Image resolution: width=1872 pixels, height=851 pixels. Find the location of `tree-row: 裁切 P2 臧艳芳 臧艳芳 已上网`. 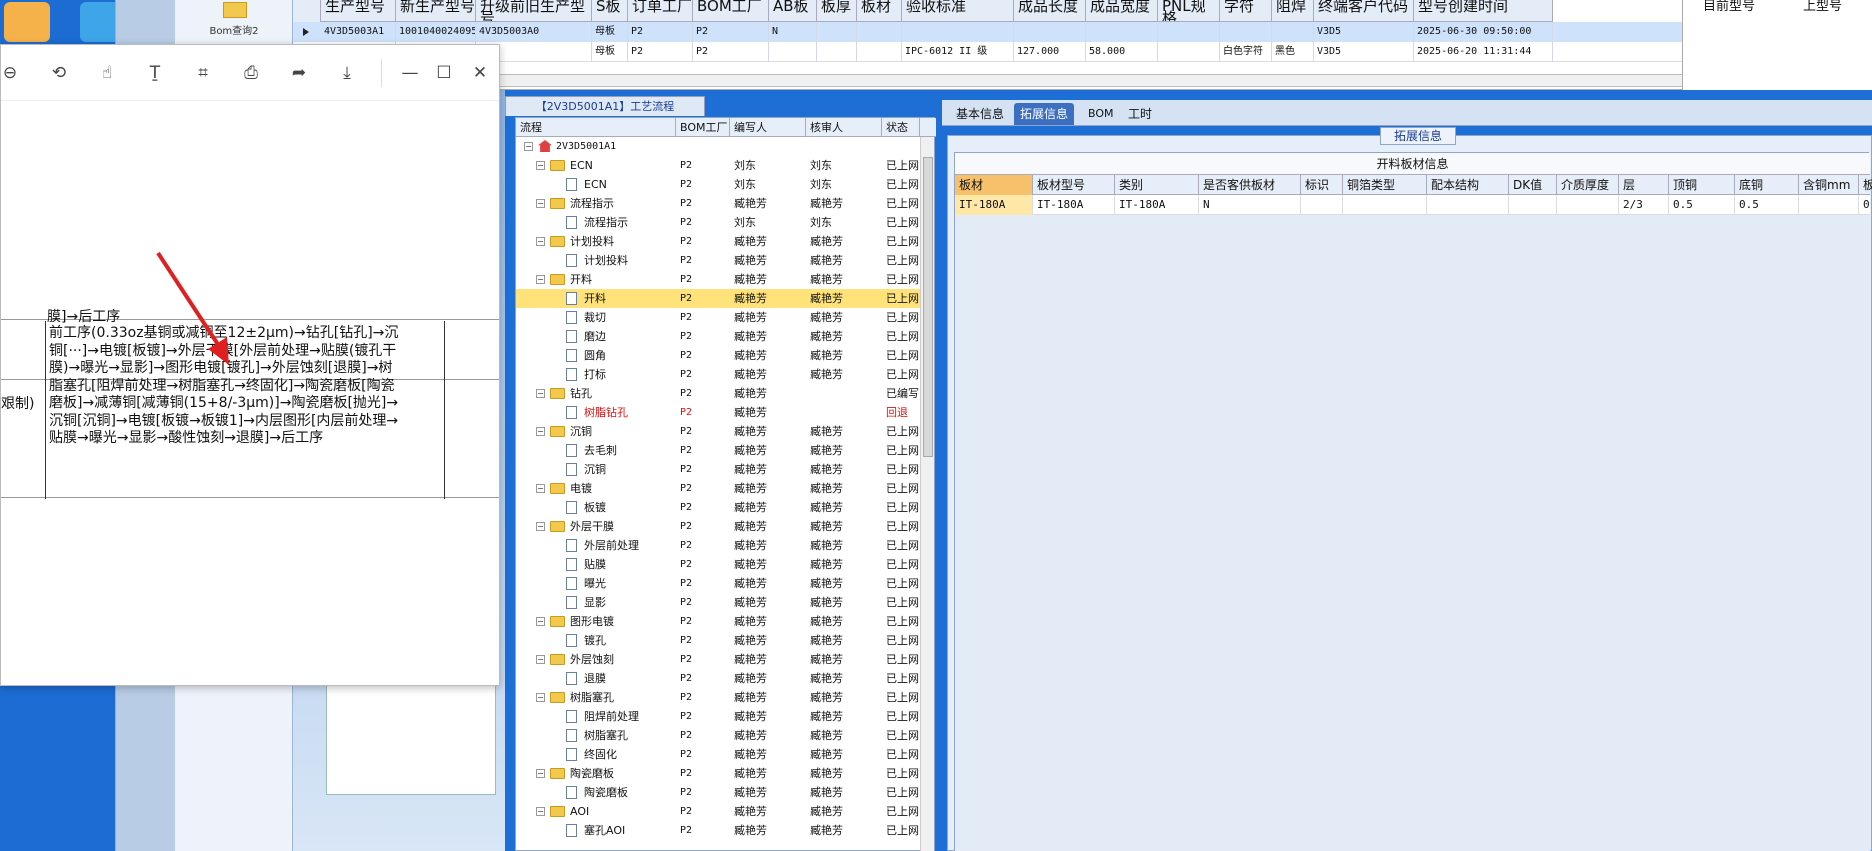

tree-row: 裁切 P2 臧艳芳 臧艳芳 已上网 is located at coordinates (718, 317).